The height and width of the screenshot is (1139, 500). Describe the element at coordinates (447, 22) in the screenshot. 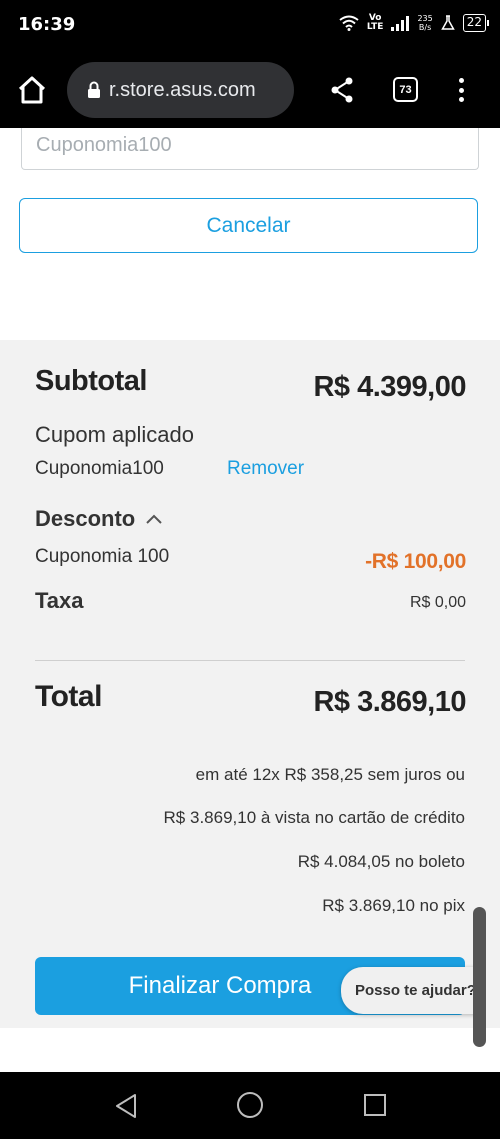

I see `flask-icon` at that location.